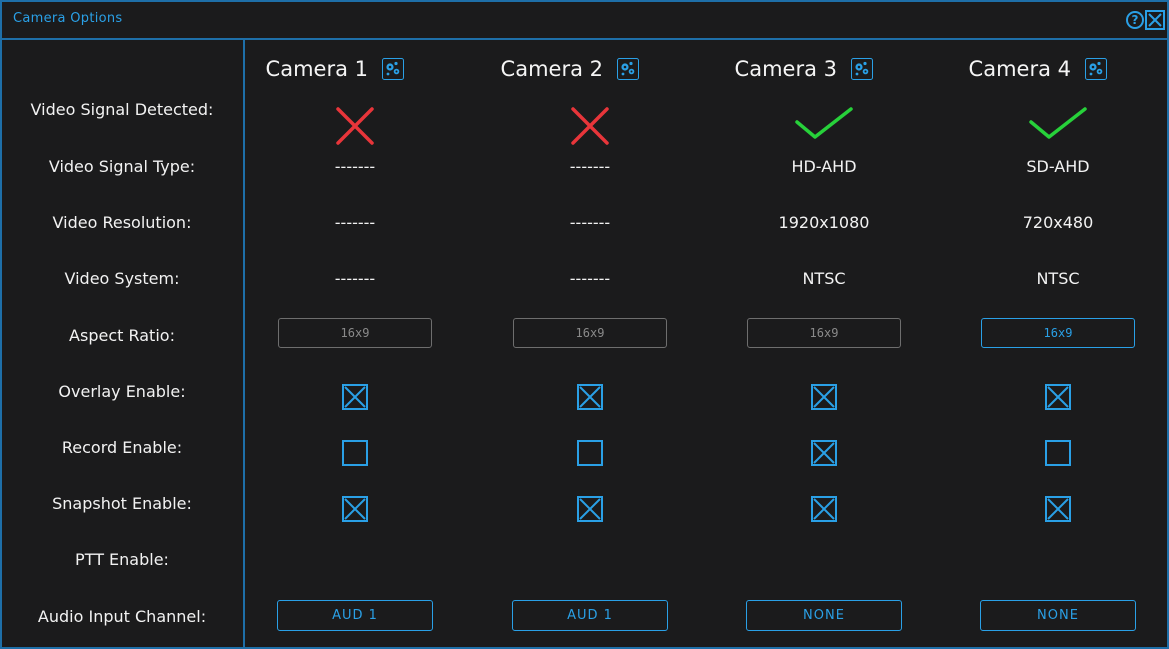  What do you see at coordinates (1054, 509) in the screenshot?
I see `camera-4-snapshot-checkbox` at bounding box center [1054, 509].